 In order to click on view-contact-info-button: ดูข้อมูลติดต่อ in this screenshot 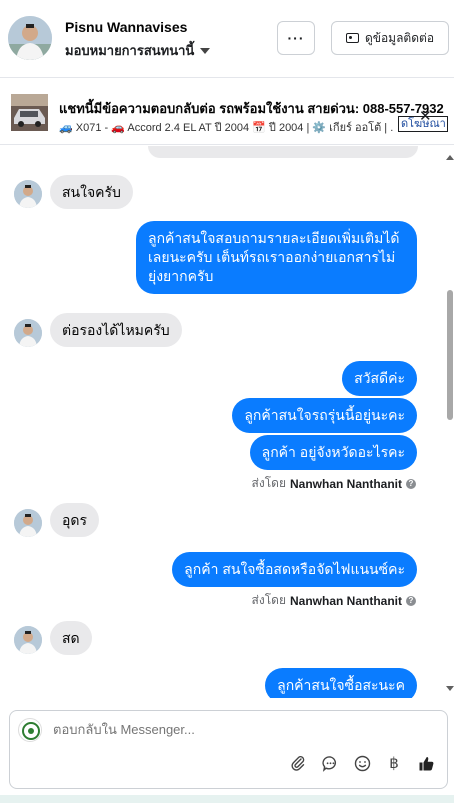, I will do `click(390, 38)`.